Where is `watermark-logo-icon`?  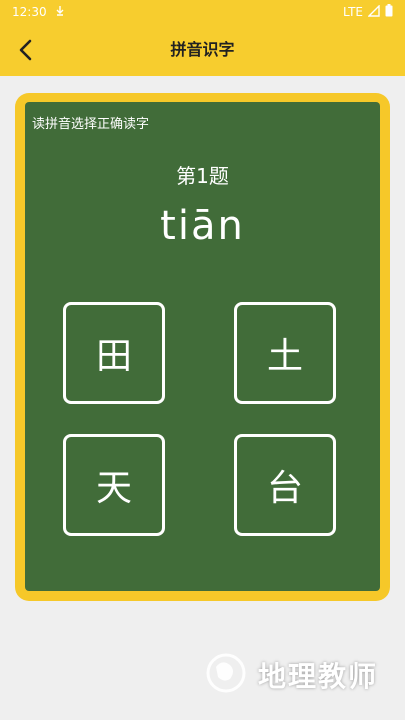 watermark-logo-icon is located at coordinates (226, 675).